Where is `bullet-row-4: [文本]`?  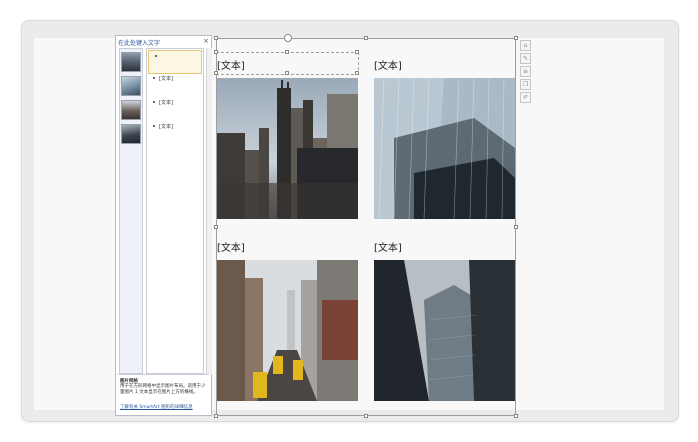 bullet-row-4: [文本] is located at coordinates (175, 127).